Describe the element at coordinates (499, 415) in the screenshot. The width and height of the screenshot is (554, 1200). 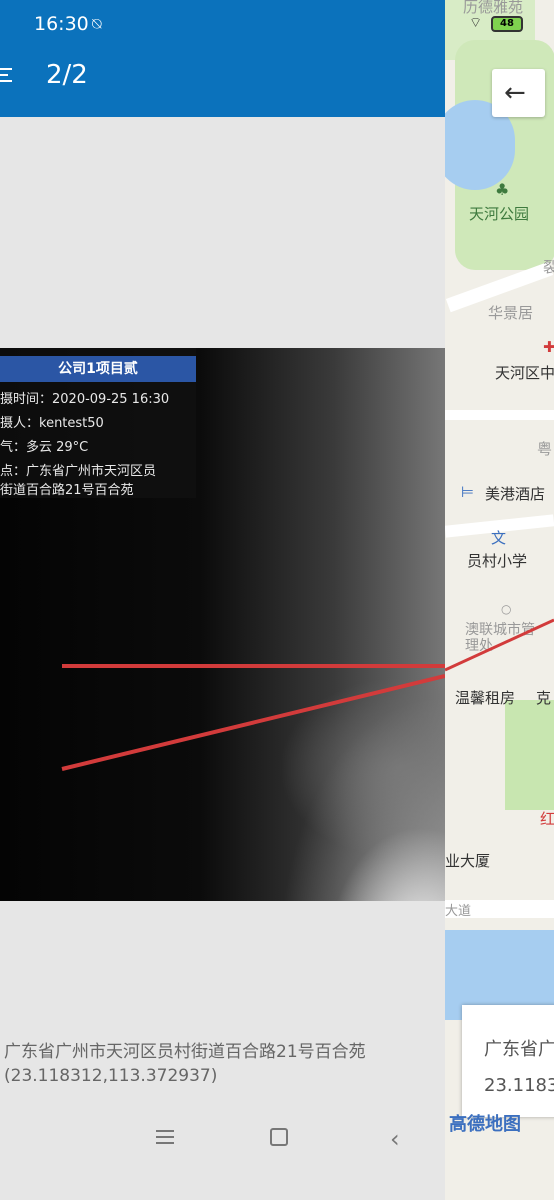
I see `map-road` at that location.